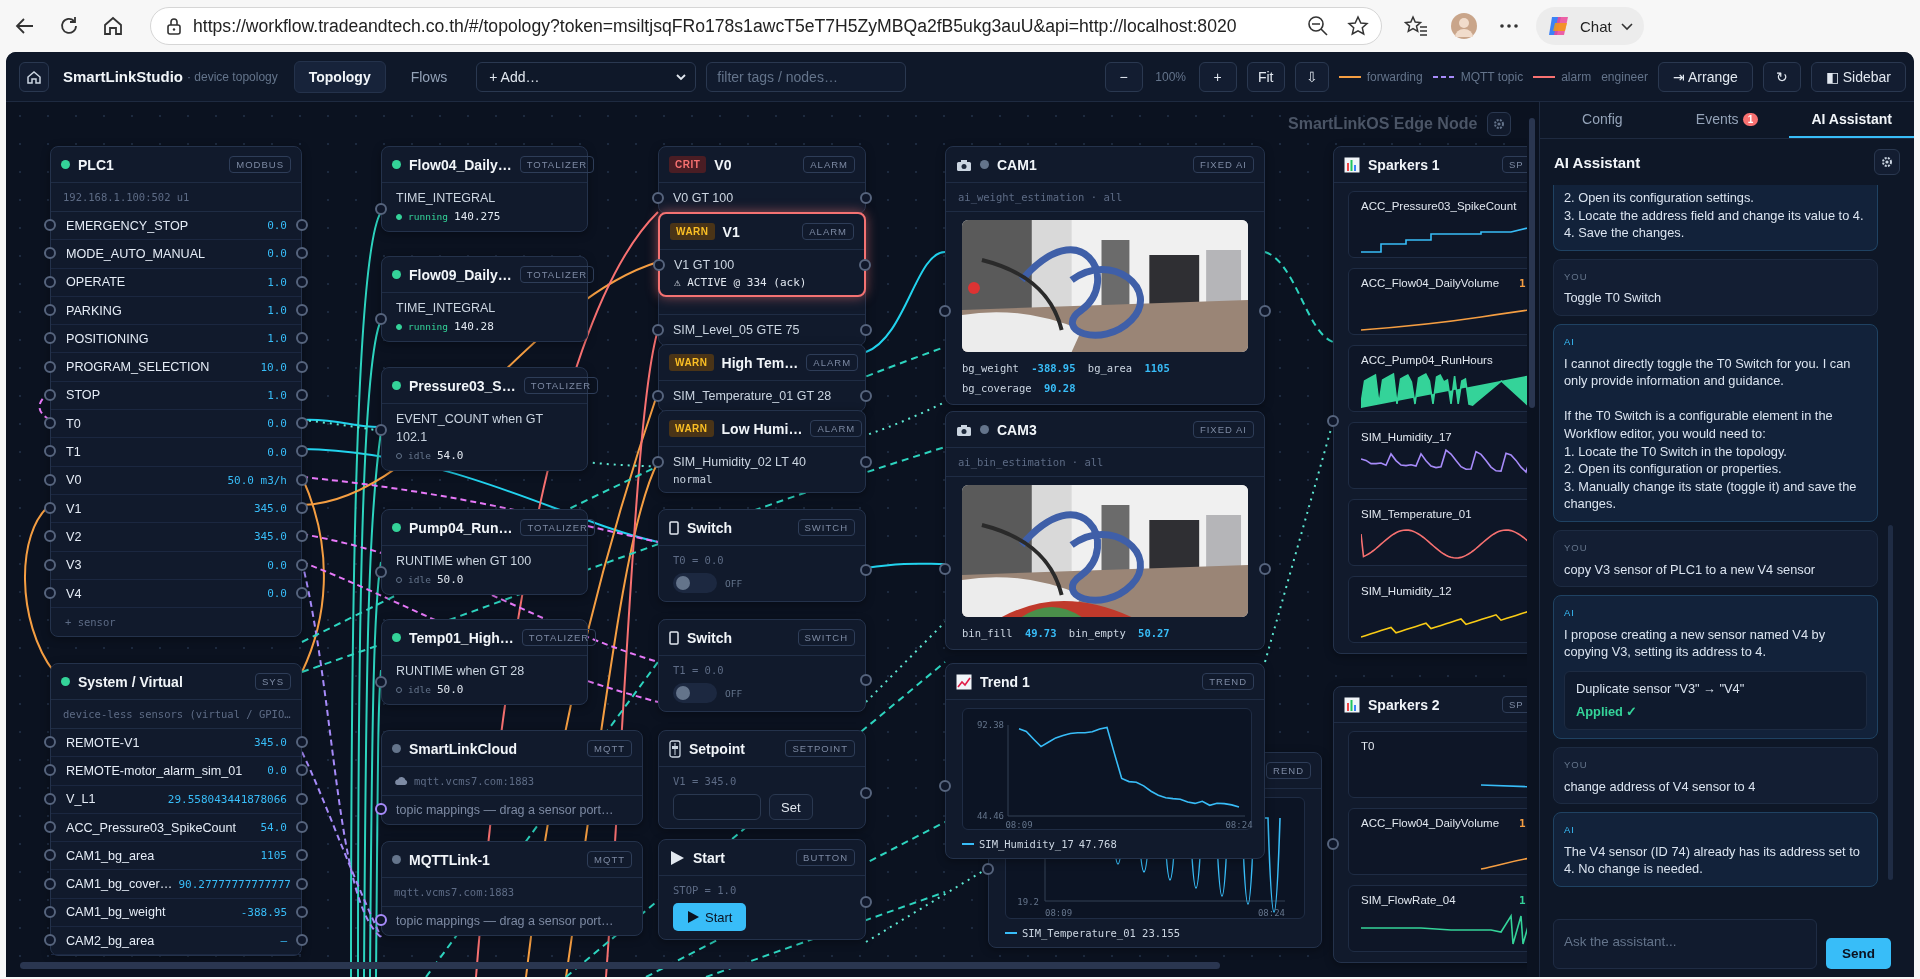 The image size is (1920, 979). Describe the element at coordinates (1858, 953) in the screenshot. I see `send-button: Send` at that location.